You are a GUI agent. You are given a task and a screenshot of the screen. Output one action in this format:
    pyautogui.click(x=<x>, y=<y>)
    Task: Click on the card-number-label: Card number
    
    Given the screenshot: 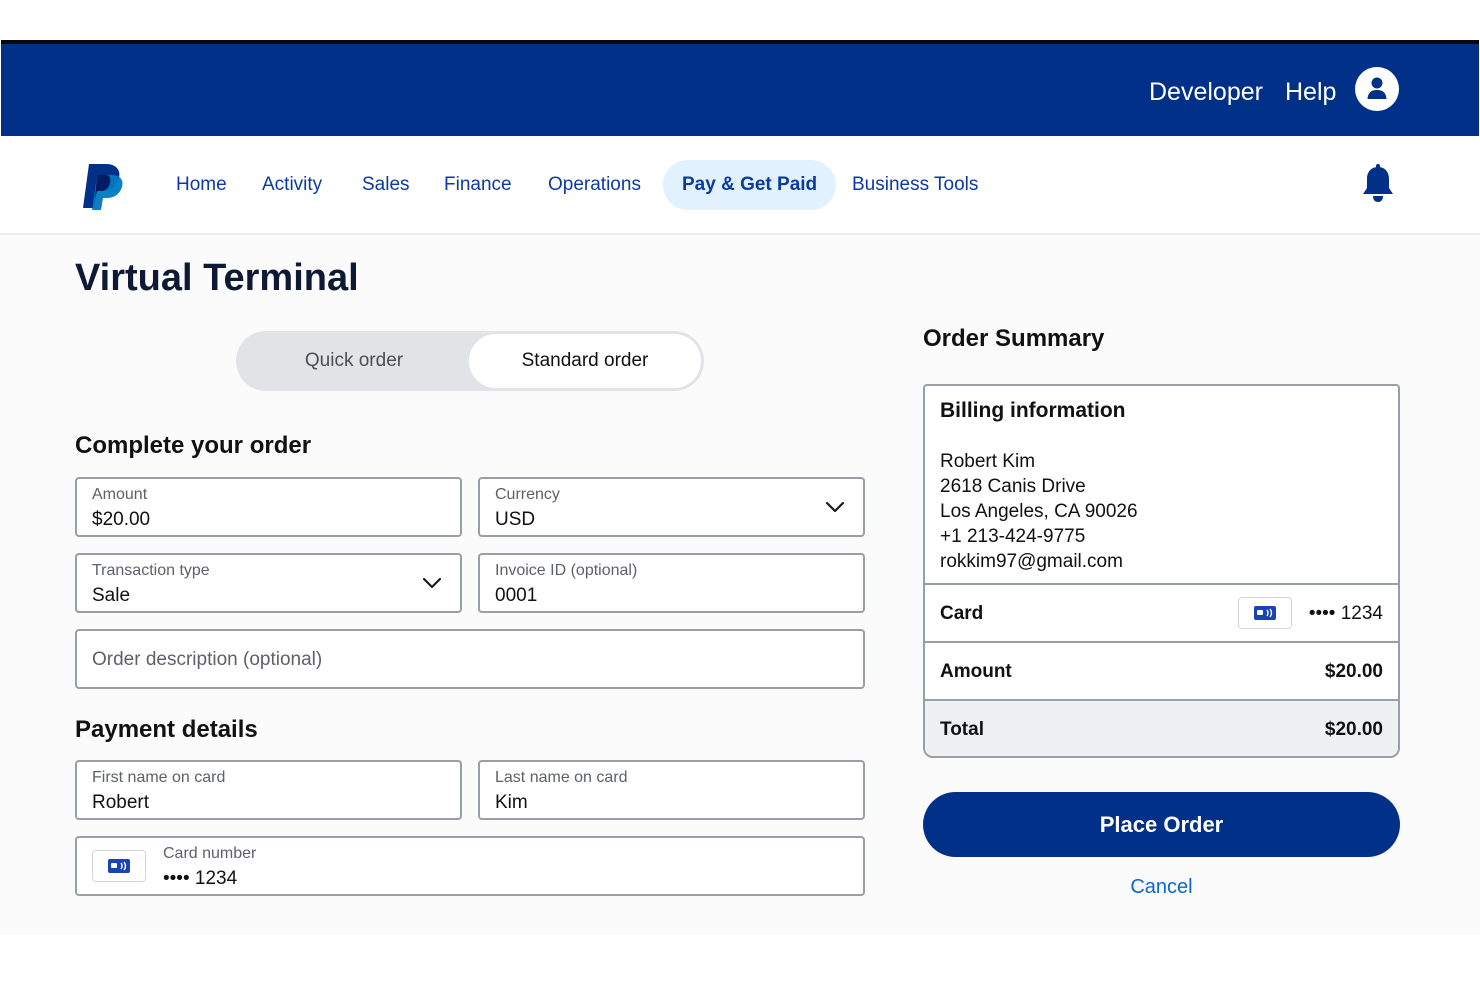 What is the action you would take?
    pyautogui.click(x=210, y=853)
    